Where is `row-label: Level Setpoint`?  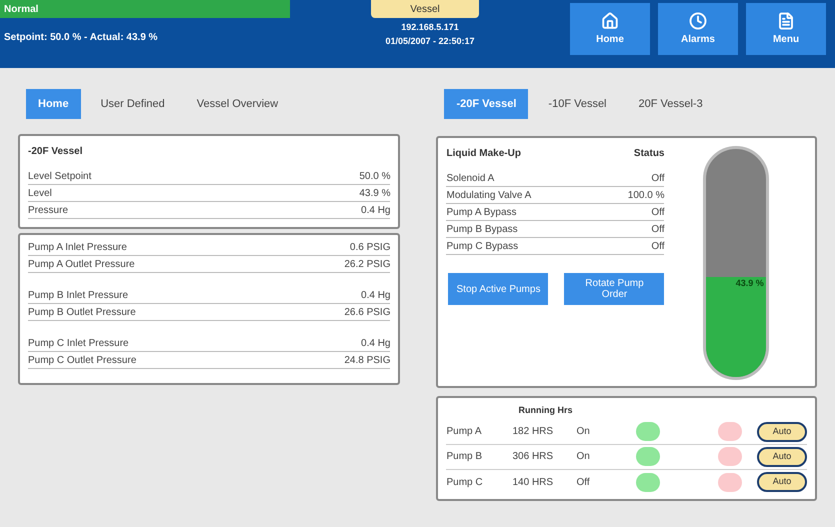 row-label: Level Setpoint is located at coordinates (60, 177).